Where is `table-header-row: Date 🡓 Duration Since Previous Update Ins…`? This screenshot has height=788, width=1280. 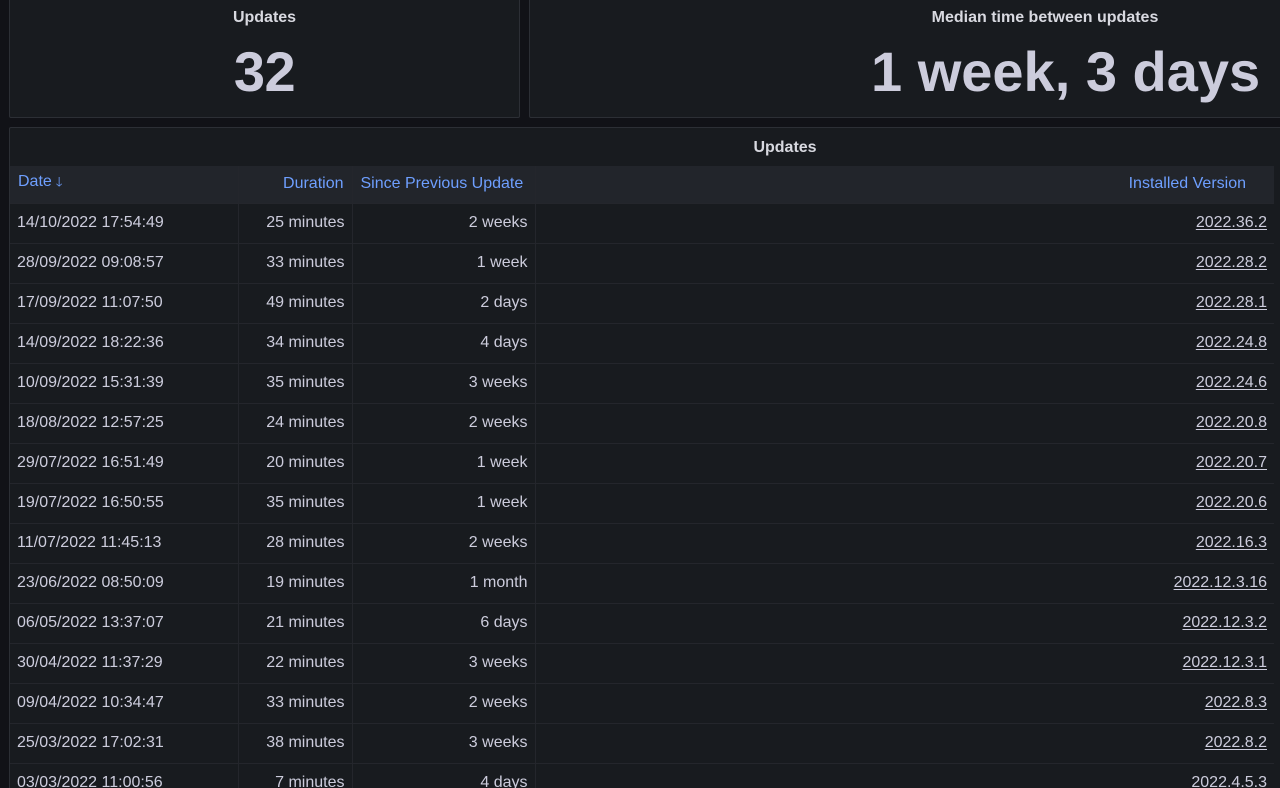
table-header-row: Date 🡓 Duration Since Previous Update Ins… is located at coordinates (642, 184).